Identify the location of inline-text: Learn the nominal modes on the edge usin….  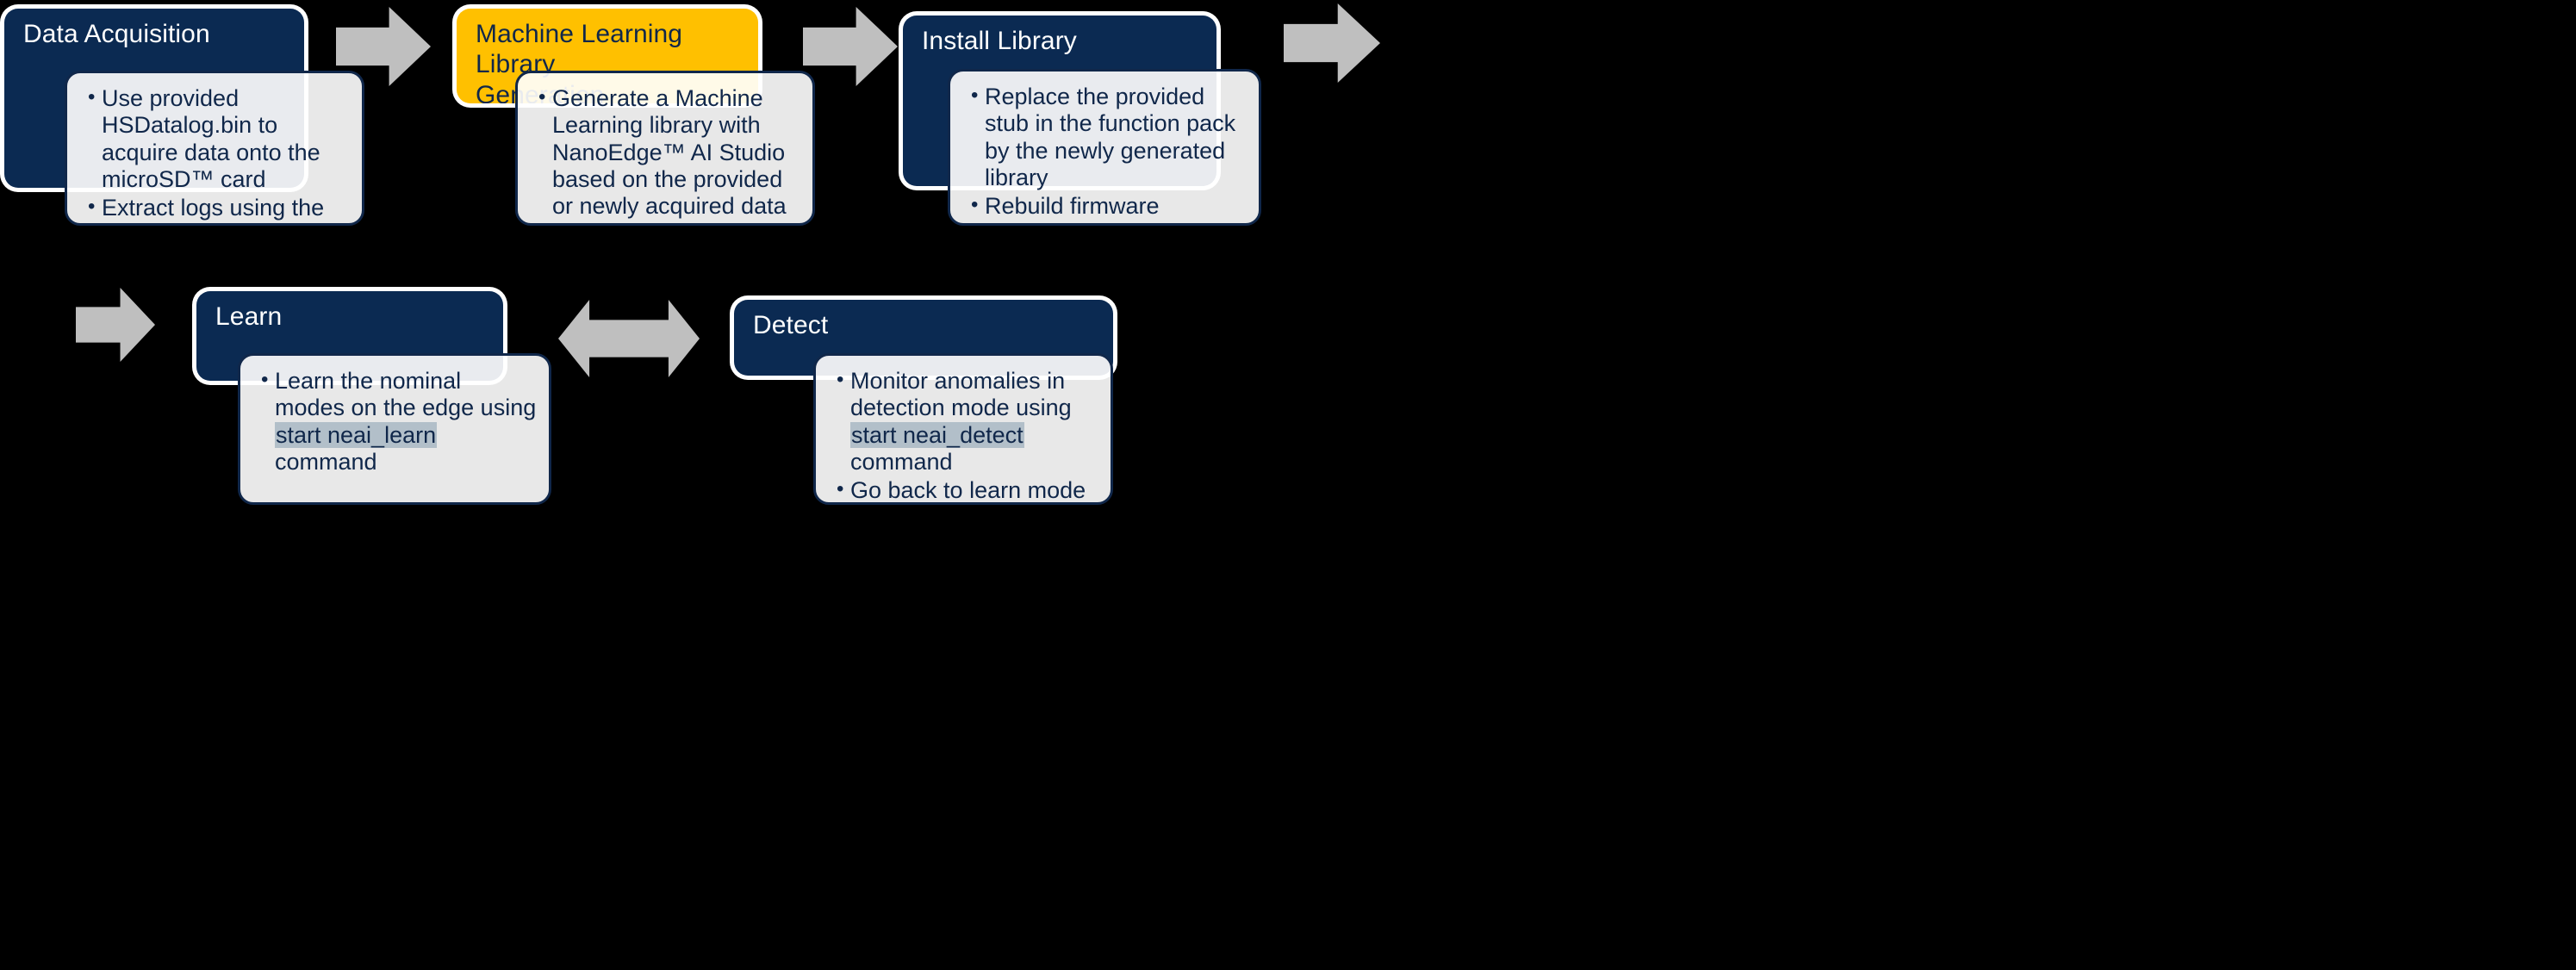
(406, 394).